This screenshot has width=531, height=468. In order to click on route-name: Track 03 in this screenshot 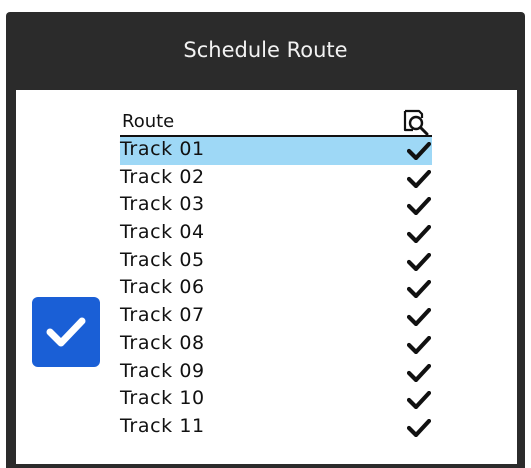, I will do `click(162, 204)`.